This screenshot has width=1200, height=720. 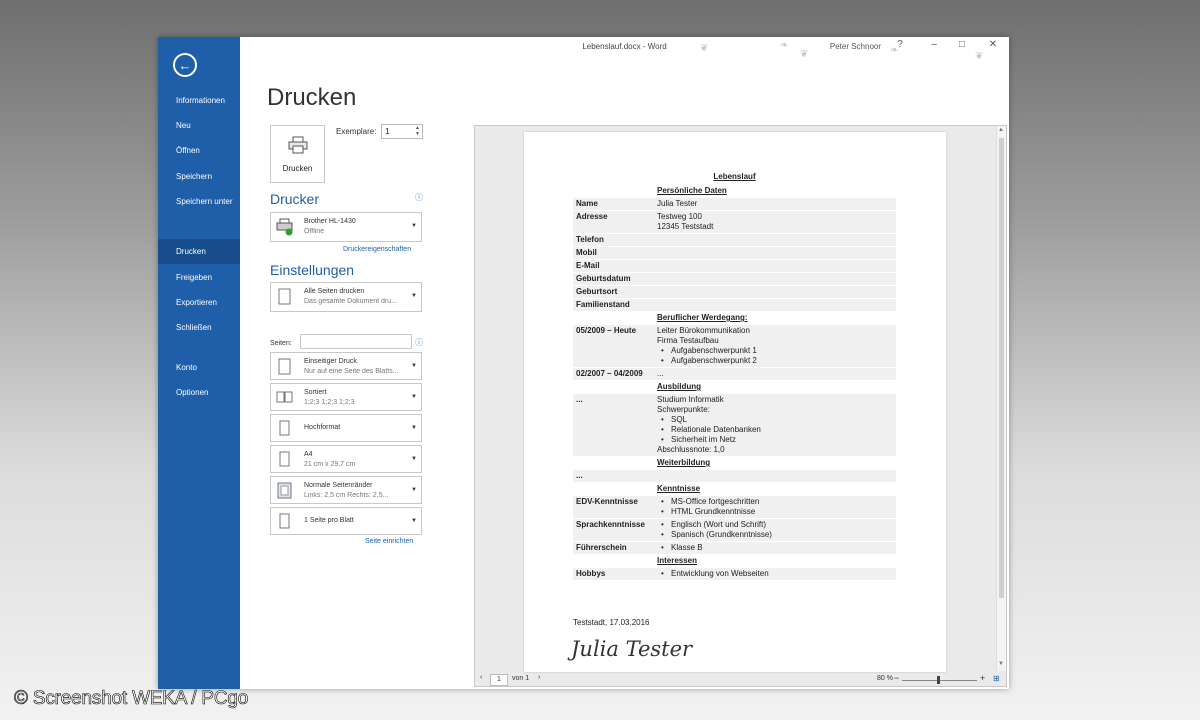 What do you see at coordinates (481, 677) in the screenshot?
I see `prev-page-icon: ‹` at bounding box center [481, 677].